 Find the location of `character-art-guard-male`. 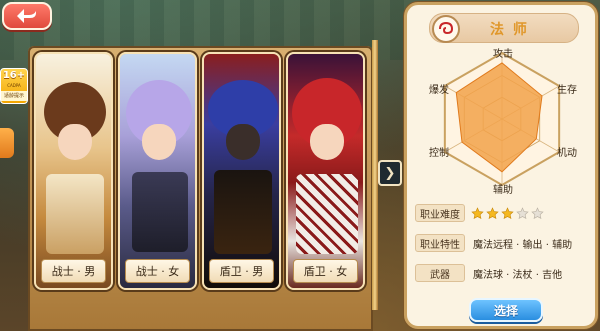

character-art-guard-male is located at coordinates (241, 171).